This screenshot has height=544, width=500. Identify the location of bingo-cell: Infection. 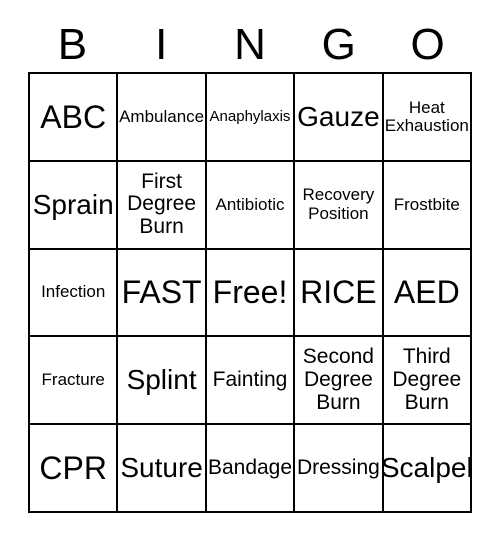
(74, 293).